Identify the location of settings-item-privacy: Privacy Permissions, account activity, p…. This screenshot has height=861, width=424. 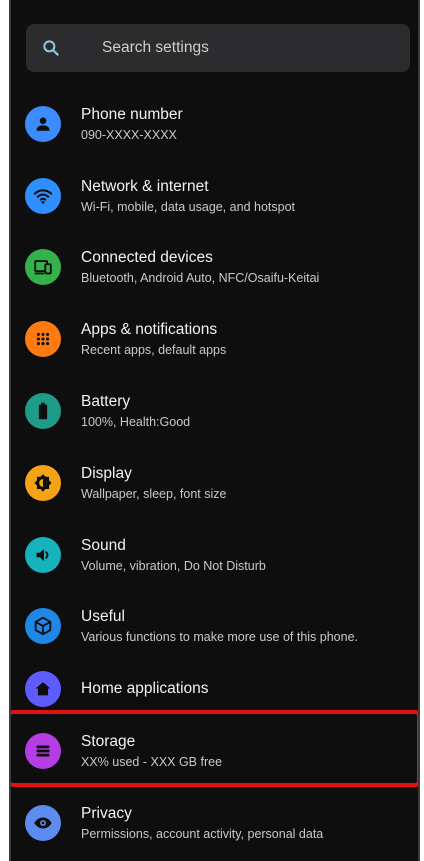
(214, 824).